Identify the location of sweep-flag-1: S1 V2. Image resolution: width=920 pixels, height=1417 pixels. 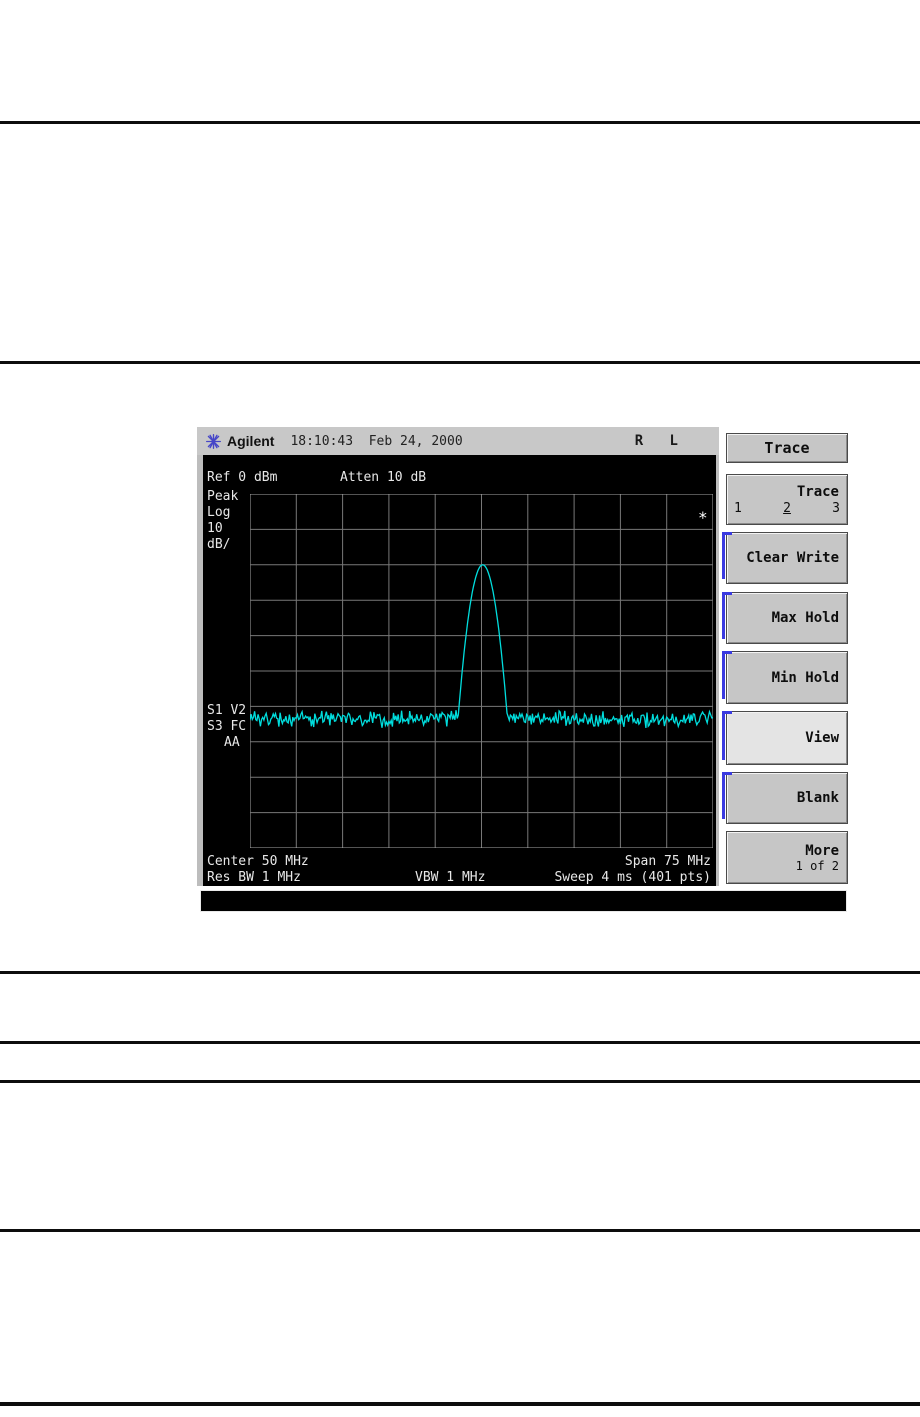
(227, 710).